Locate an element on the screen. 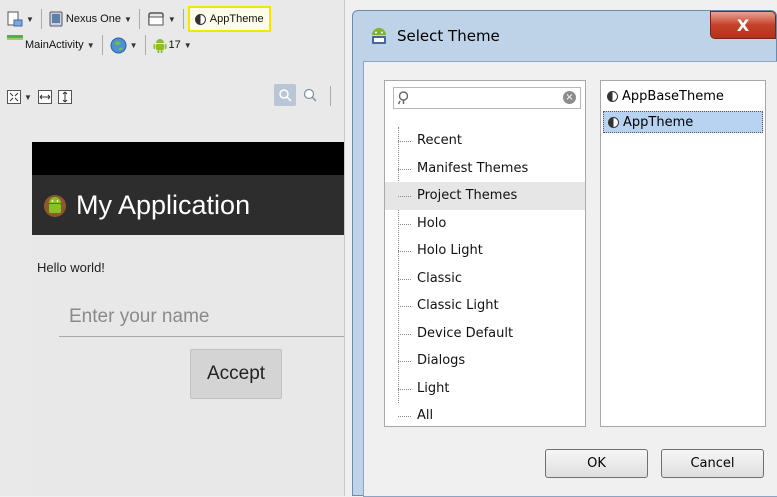 This screenshot has width=777, height=497. zoom-actual-button is located at coordinates (310, 95).